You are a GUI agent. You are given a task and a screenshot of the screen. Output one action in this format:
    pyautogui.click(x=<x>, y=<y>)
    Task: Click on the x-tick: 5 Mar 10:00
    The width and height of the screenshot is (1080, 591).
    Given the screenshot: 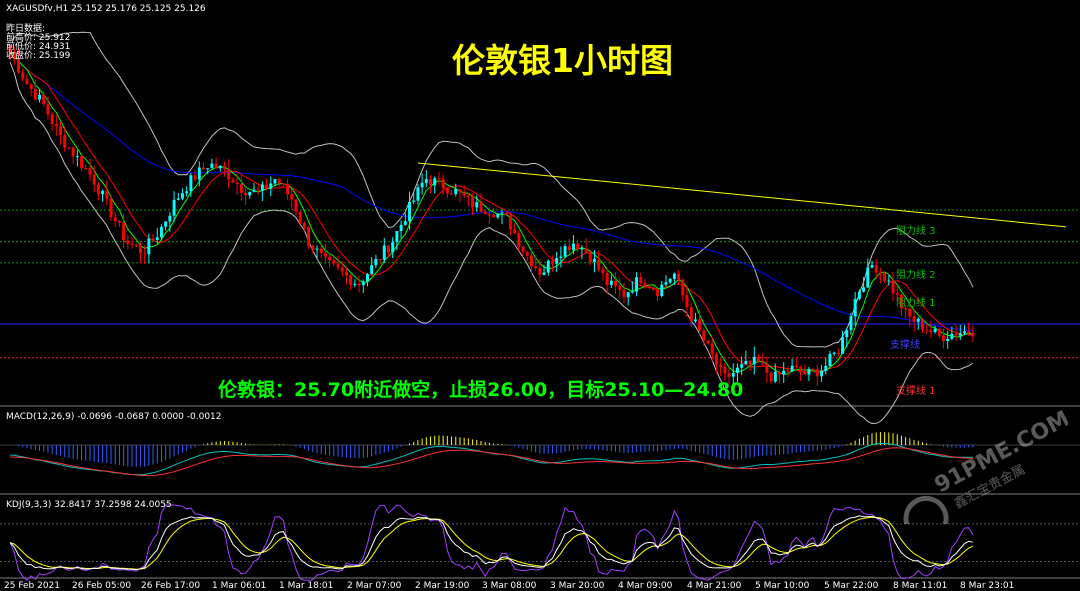 What is the action you would take?
    pyautogui.click(x=782, y=586)
    